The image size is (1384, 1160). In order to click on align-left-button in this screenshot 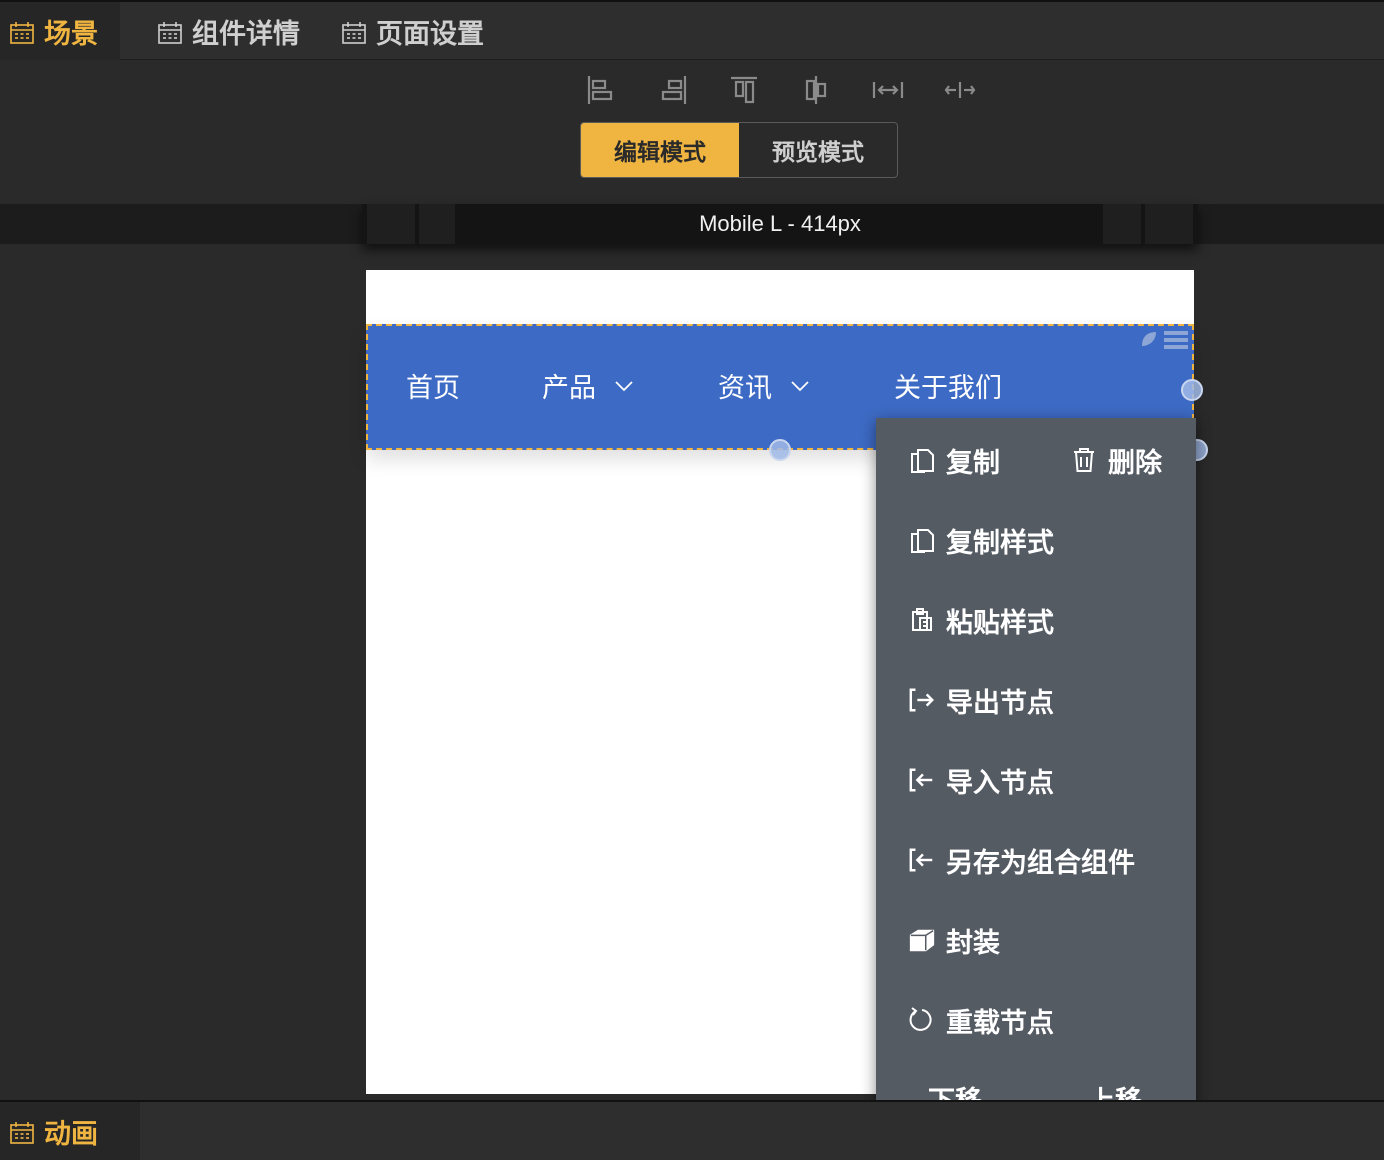, I will do `click(600, 90)`.